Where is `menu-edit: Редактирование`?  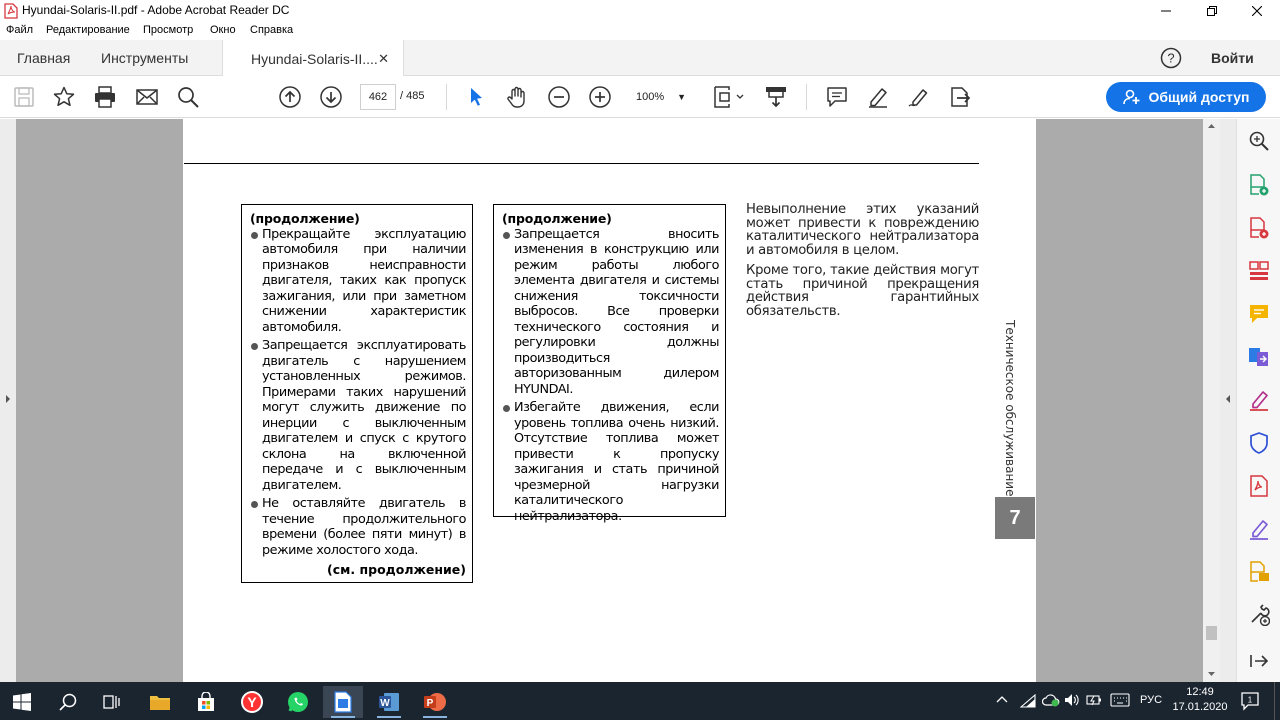
menu-edit: Редактирование is located at coordinates (88, 30).